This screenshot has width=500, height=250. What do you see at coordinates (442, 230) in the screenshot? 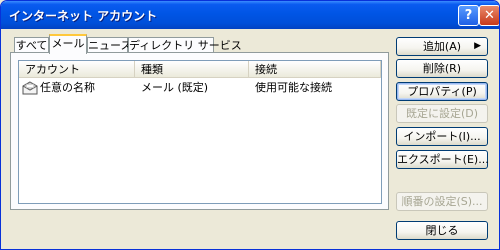
I see `close-button: 閉じる` at bounding box center [442, 230].